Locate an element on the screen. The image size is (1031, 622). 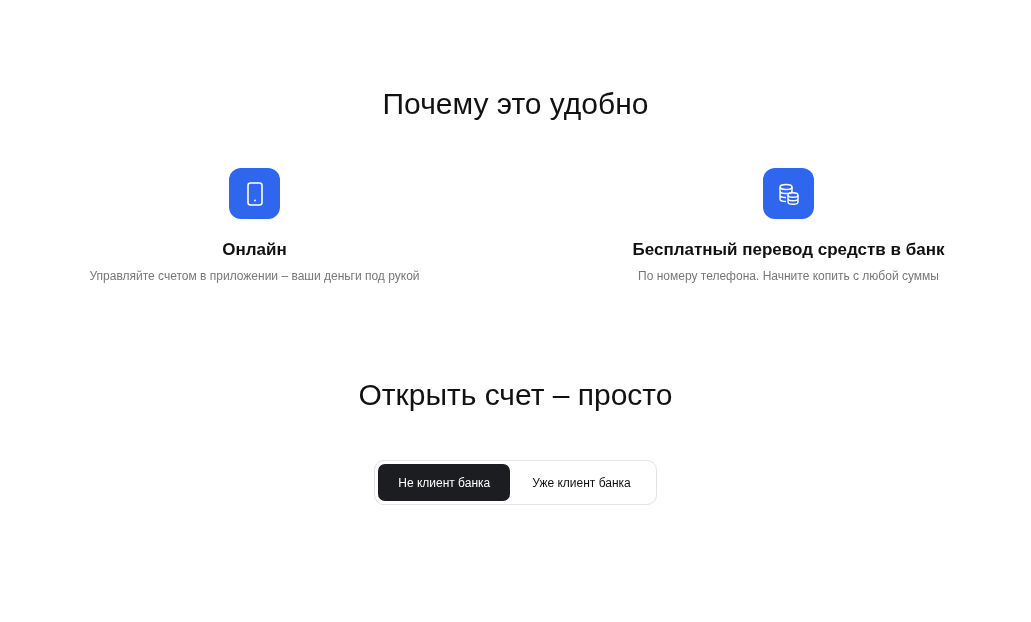
benefit-title: Бесплатный перевод средств в банк is located at coordinates (788, 250).